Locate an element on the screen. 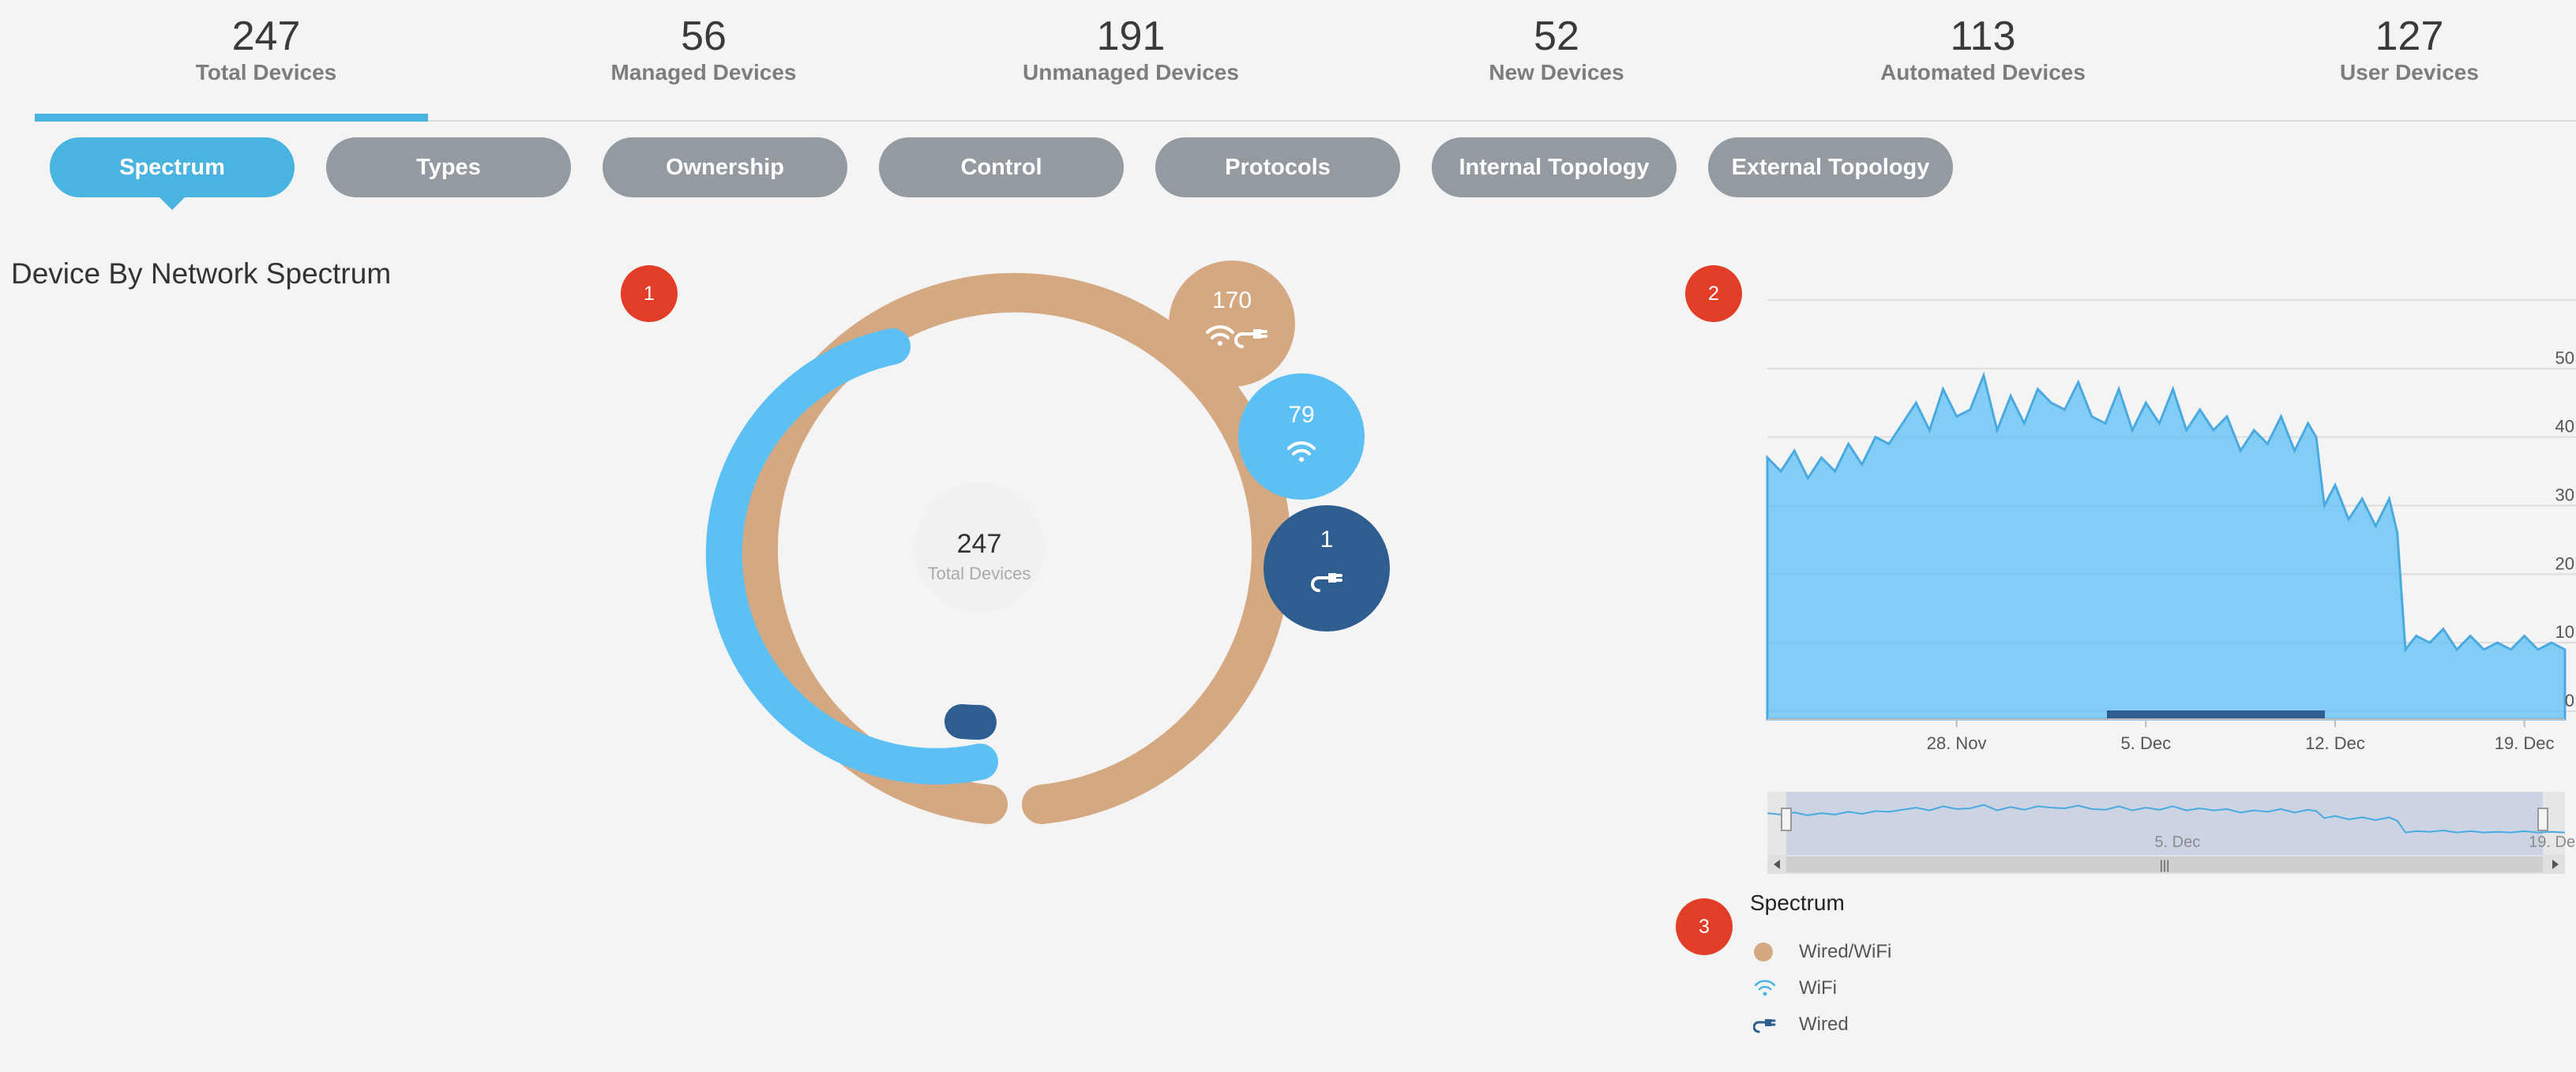 Image resolution: width=2576 pixels, height=1072 pixels. range-highlight is located at coordinates (2216, 714).